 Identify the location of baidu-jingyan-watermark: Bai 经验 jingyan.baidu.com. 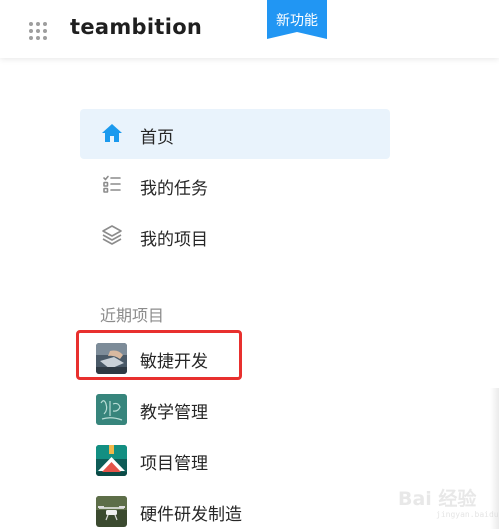
(448, 503).